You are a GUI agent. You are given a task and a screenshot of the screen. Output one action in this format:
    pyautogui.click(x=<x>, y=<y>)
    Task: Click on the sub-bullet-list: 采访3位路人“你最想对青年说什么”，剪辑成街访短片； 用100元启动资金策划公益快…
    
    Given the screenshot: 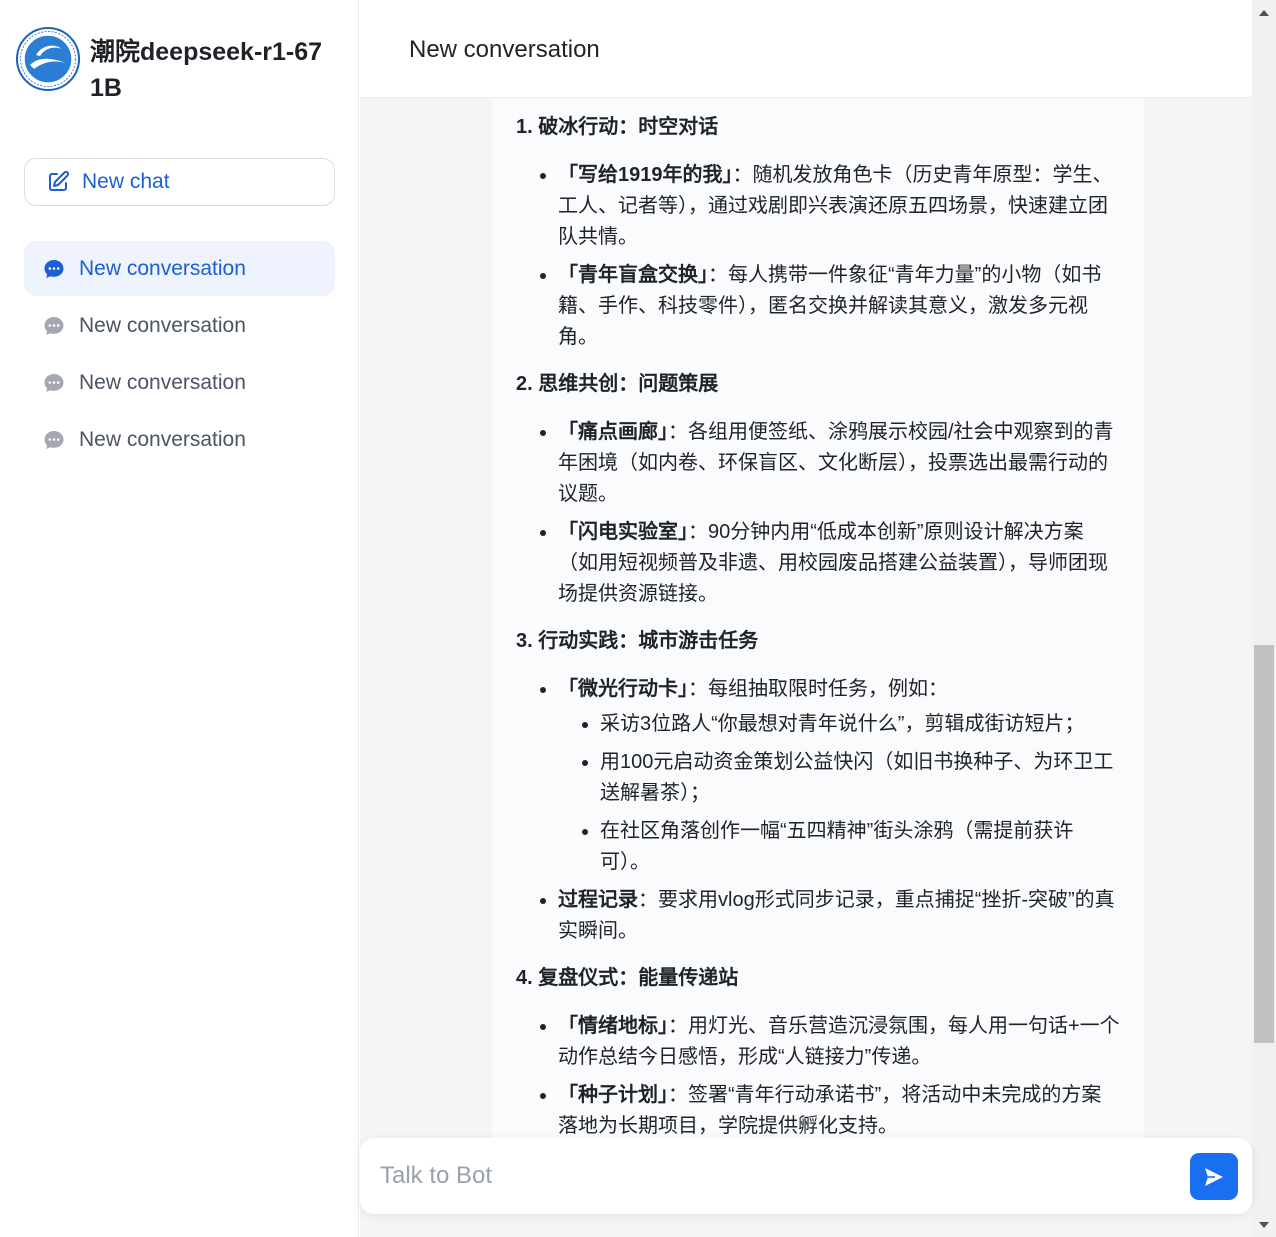 What is the action you would take?
    pyautogui.click(x=839, y=793)
    